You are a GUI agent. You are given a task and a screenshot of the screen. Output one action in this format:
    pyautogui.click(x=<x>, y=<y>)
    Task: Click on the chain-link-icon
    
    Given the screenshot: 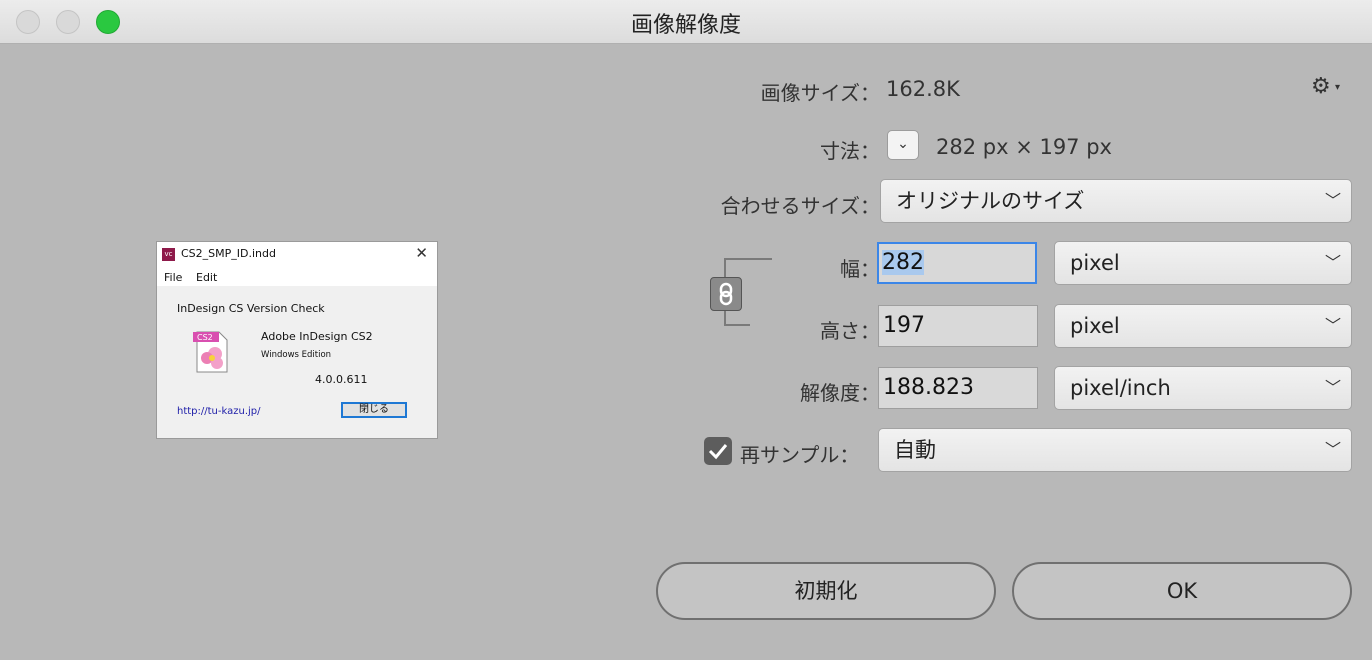 What is the action you would take?
    pyautogui.click(x=726, y=294)
    